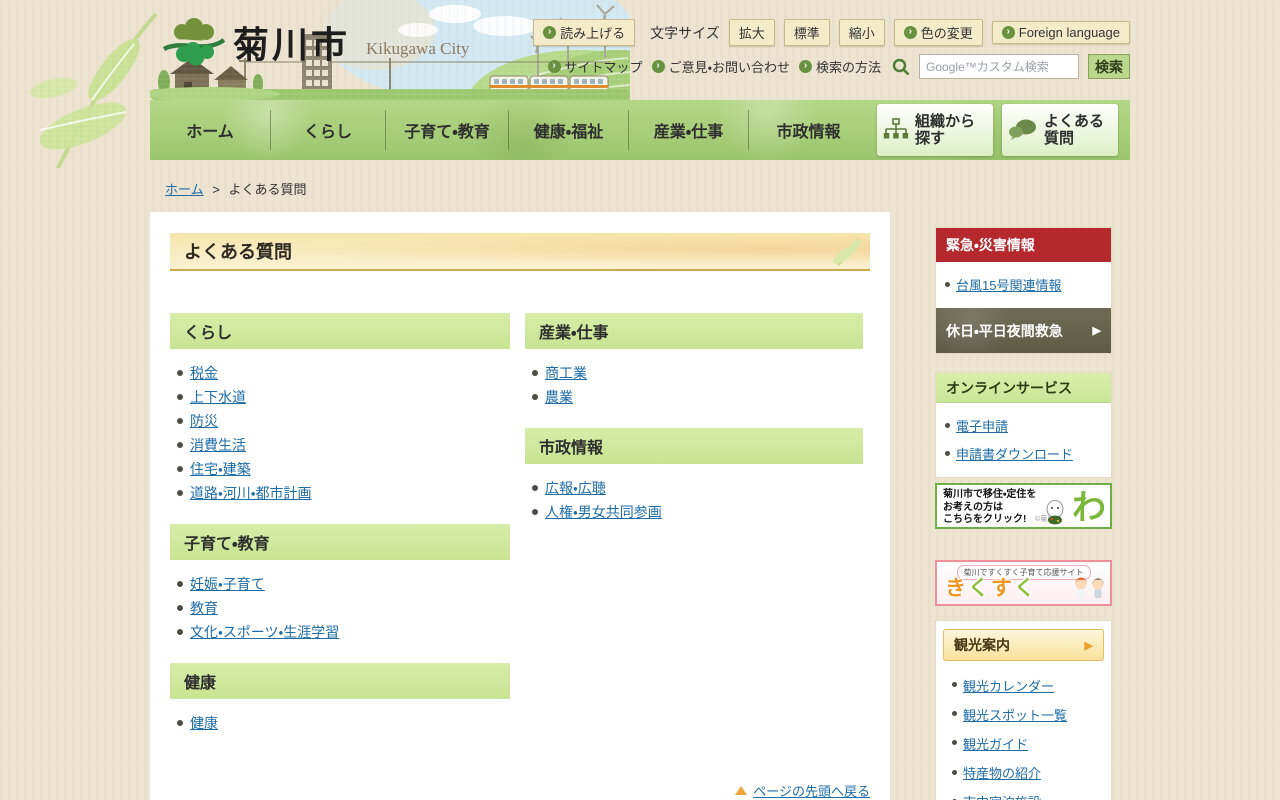 Image resolution: width=1280 pixels, height=800 pixels. Describe the element at coordinates (945, 129) in the screenshot. I see `org-search-label: 組織から 探す` at that location.